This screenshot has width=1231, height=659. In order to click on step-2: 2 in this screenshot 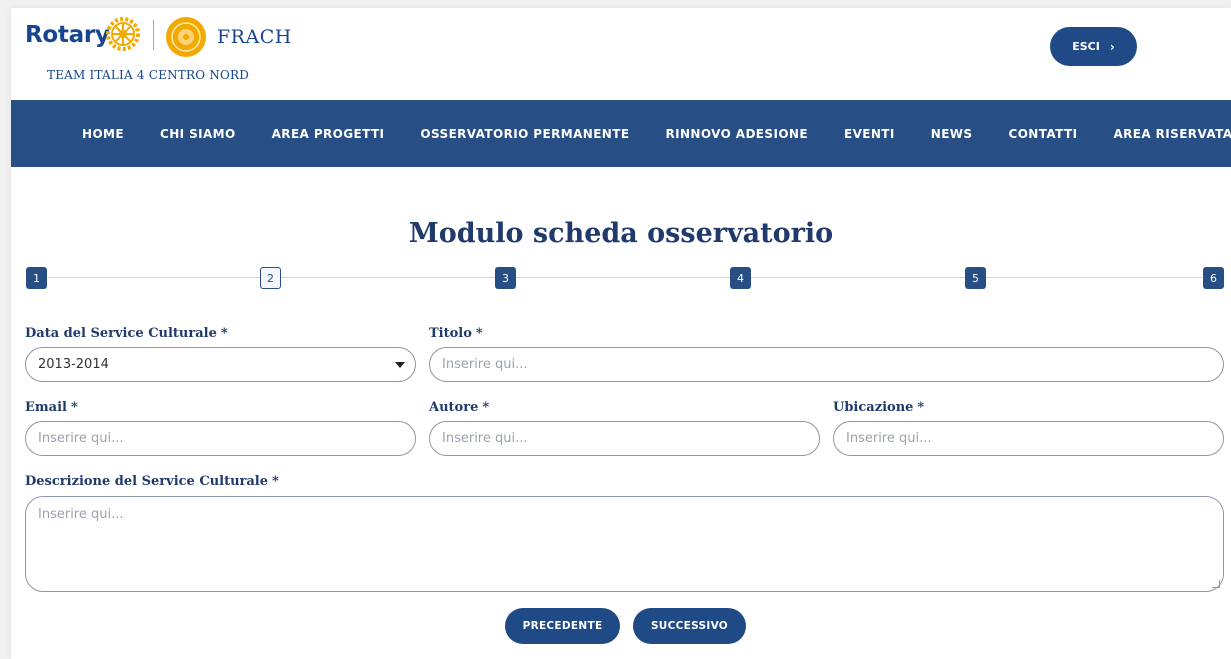, I will do `click(270, 278)`.